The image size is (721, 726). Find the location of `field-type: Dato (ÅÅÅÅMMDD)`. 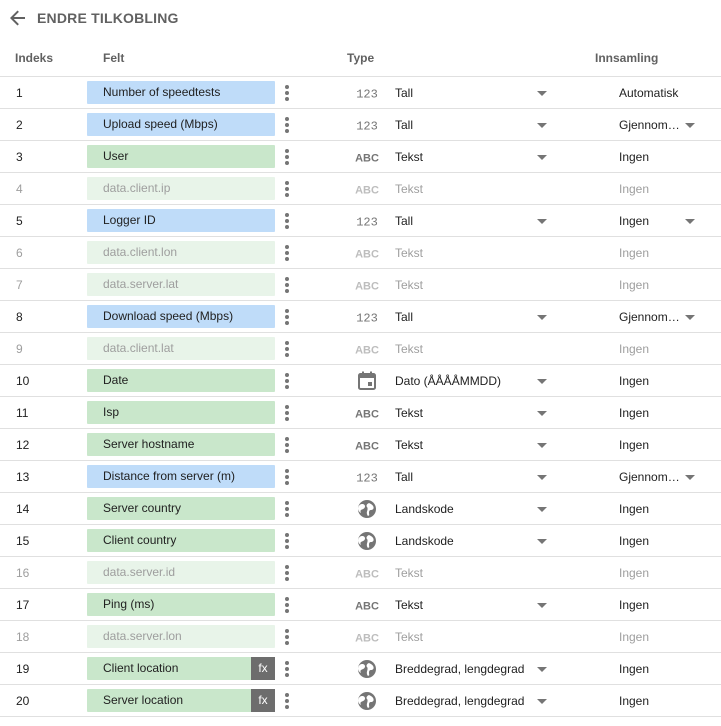

field-type: Dato (ÅÅÅÅMMDD) is located at coordinates (448, 381).